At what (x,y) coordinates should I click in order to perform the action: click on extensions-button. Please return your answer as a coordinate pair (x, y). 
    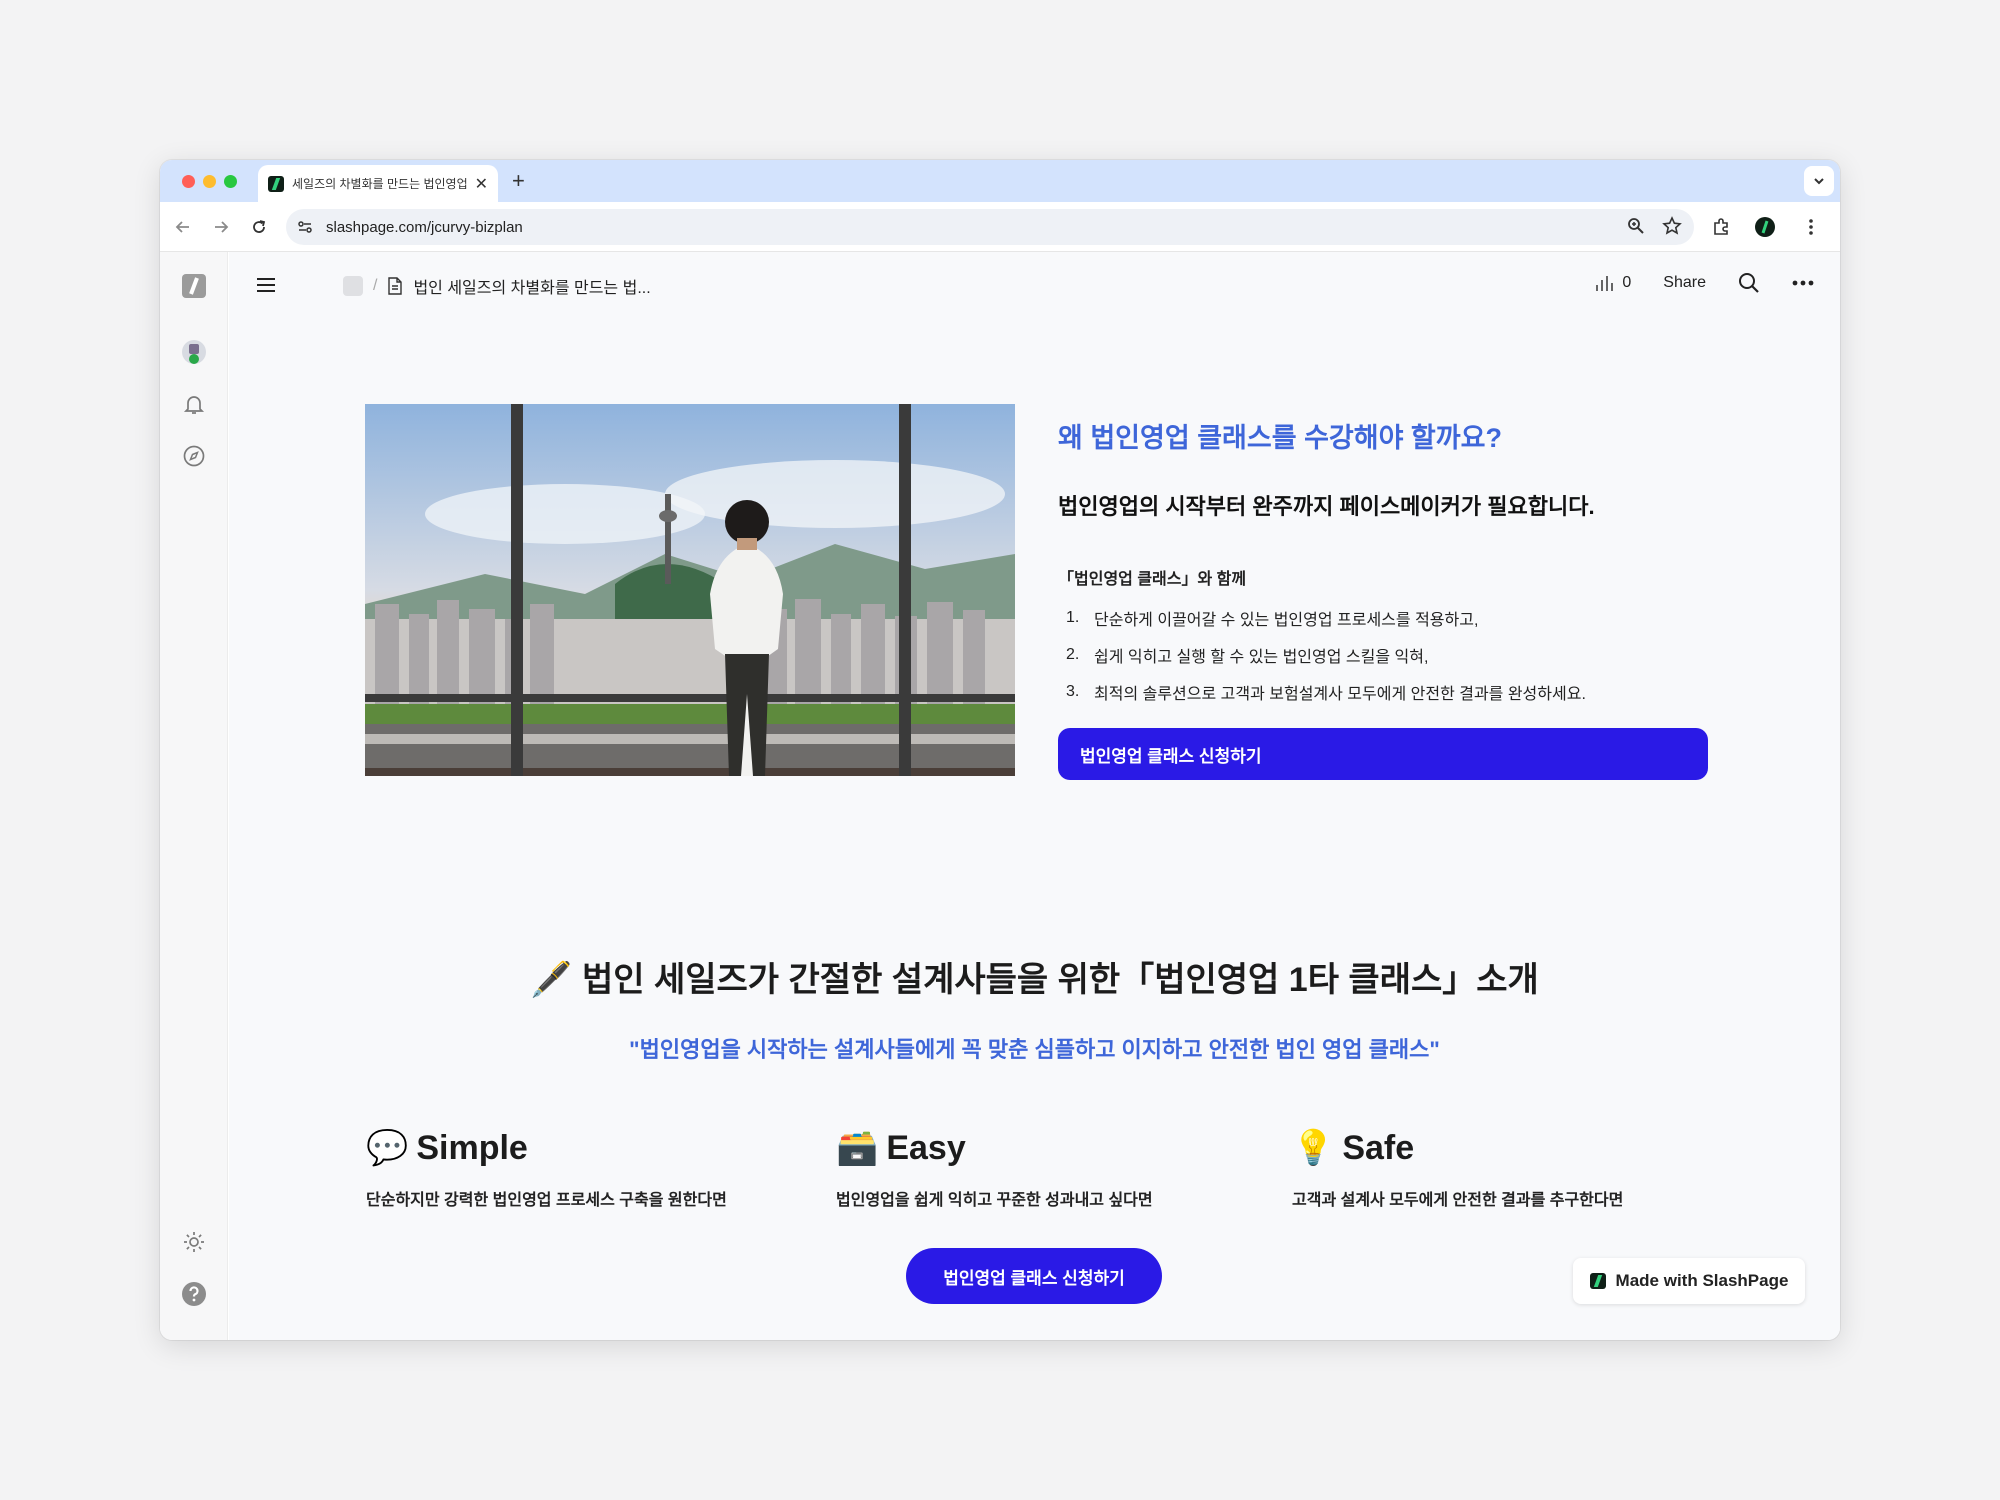
    Looking at the image, I should click on (1721, 227).